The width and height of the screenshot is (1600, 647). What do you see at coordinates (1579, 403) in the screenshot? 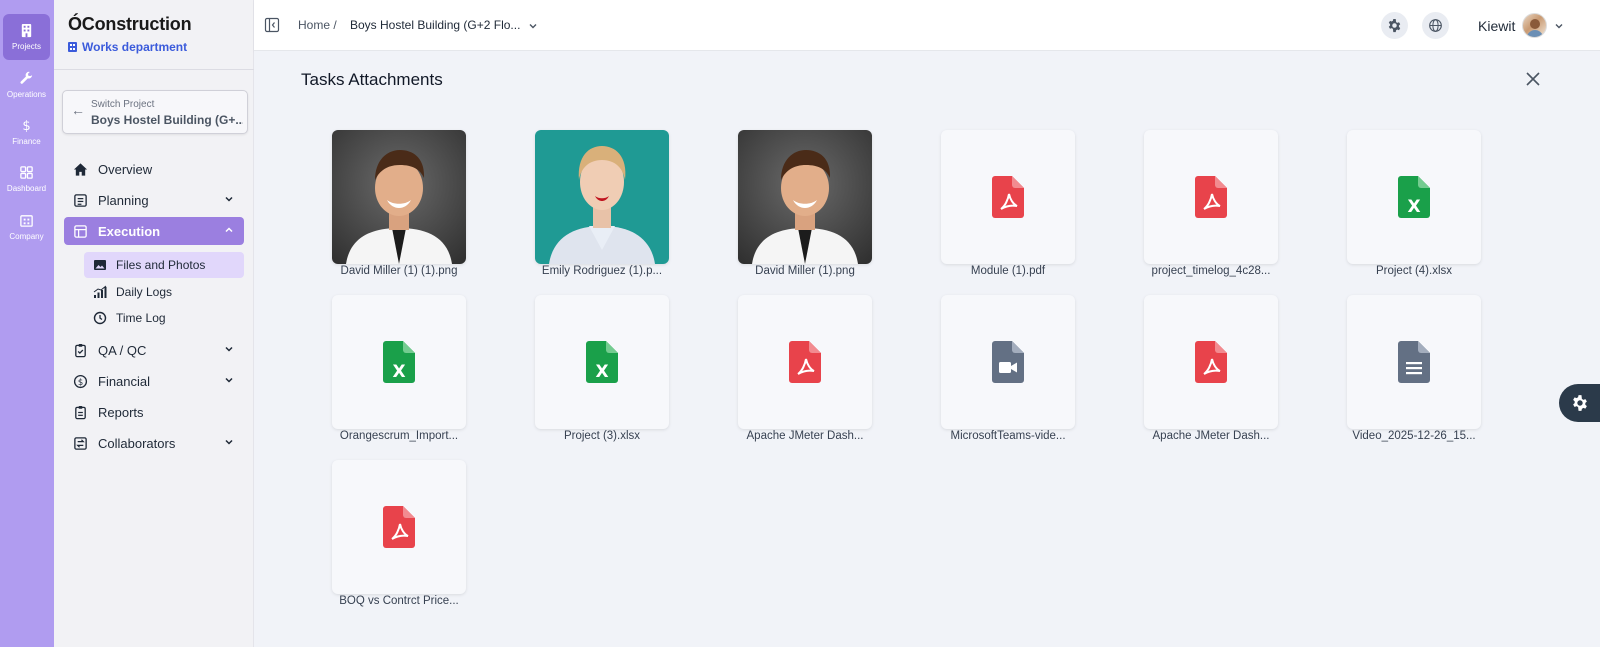
I see `floating-settings-button` at bounding box center [1579, 403].